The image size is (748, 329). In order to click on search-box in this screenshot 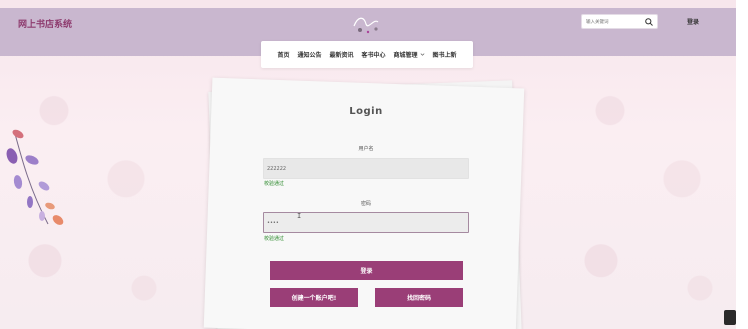, I will do `click(619, 21)`.